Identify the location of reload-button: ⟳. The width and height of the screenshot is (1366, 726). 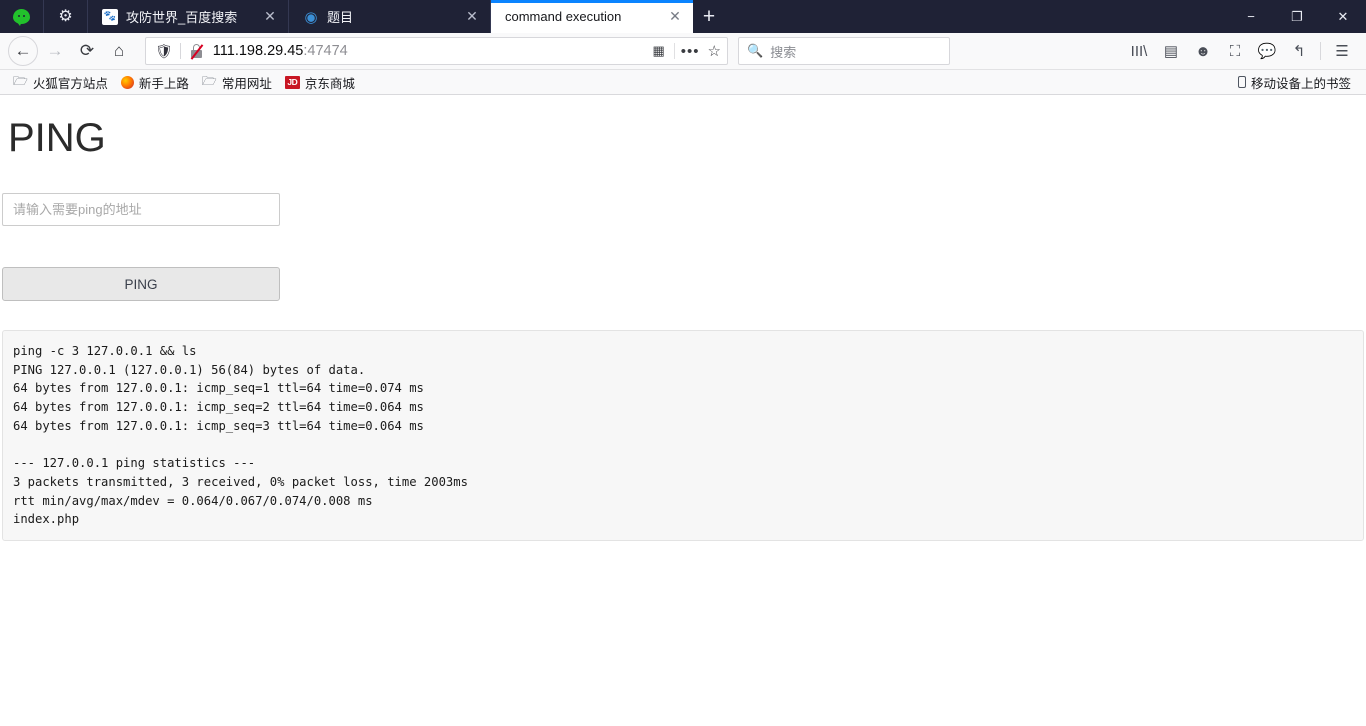
(87, 51).